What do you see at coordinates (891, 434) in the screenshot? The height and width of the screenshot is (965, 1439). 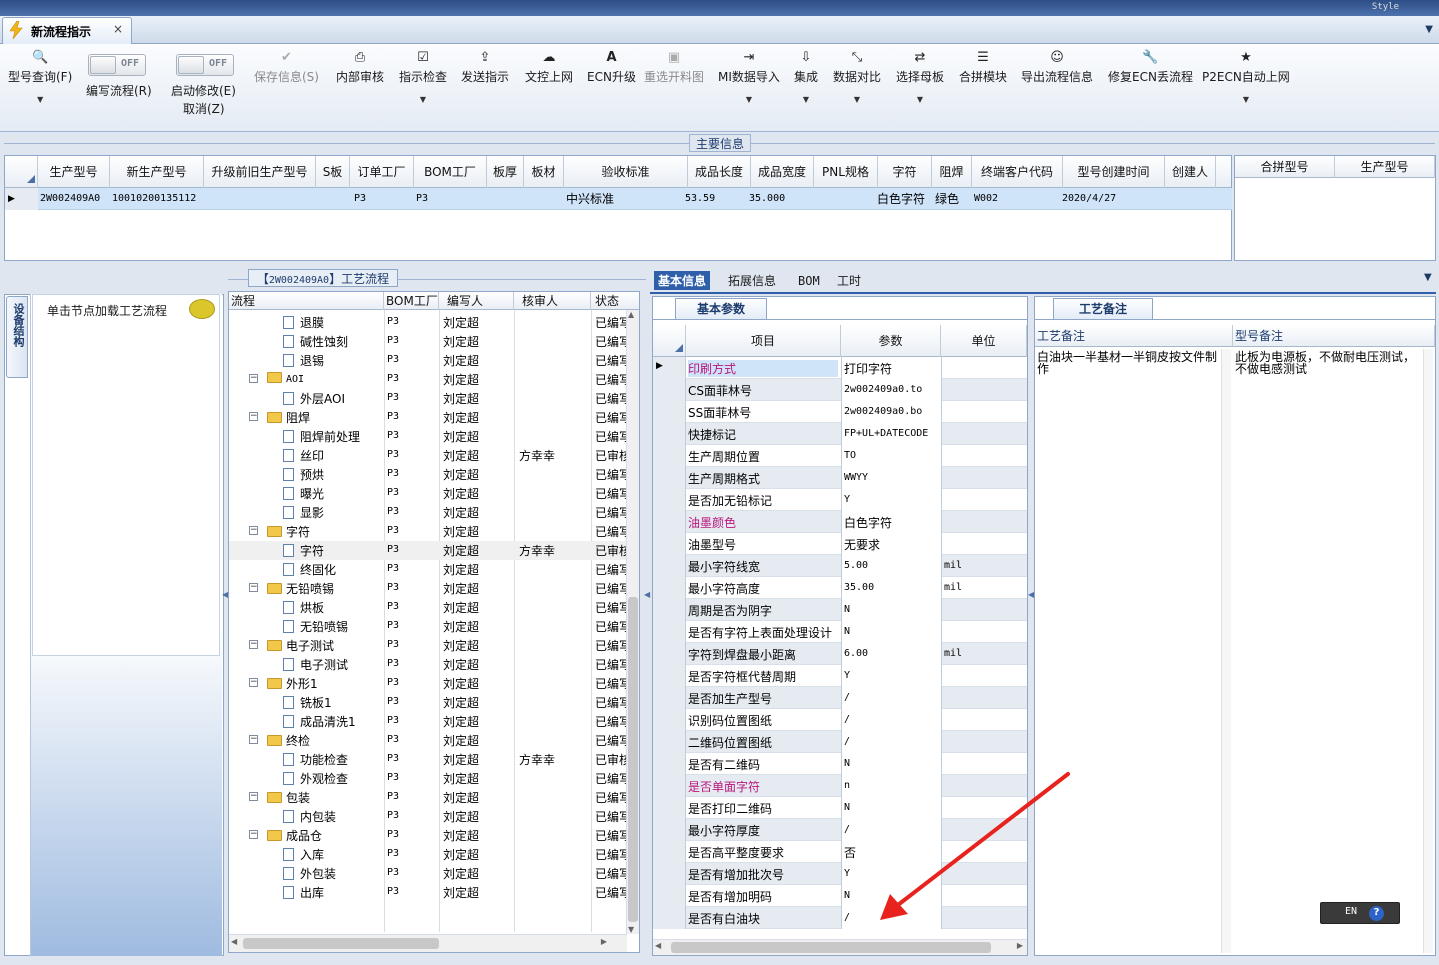 I see `cell-param: FP+UL+DATECODE` at bounding box center [891, 434].